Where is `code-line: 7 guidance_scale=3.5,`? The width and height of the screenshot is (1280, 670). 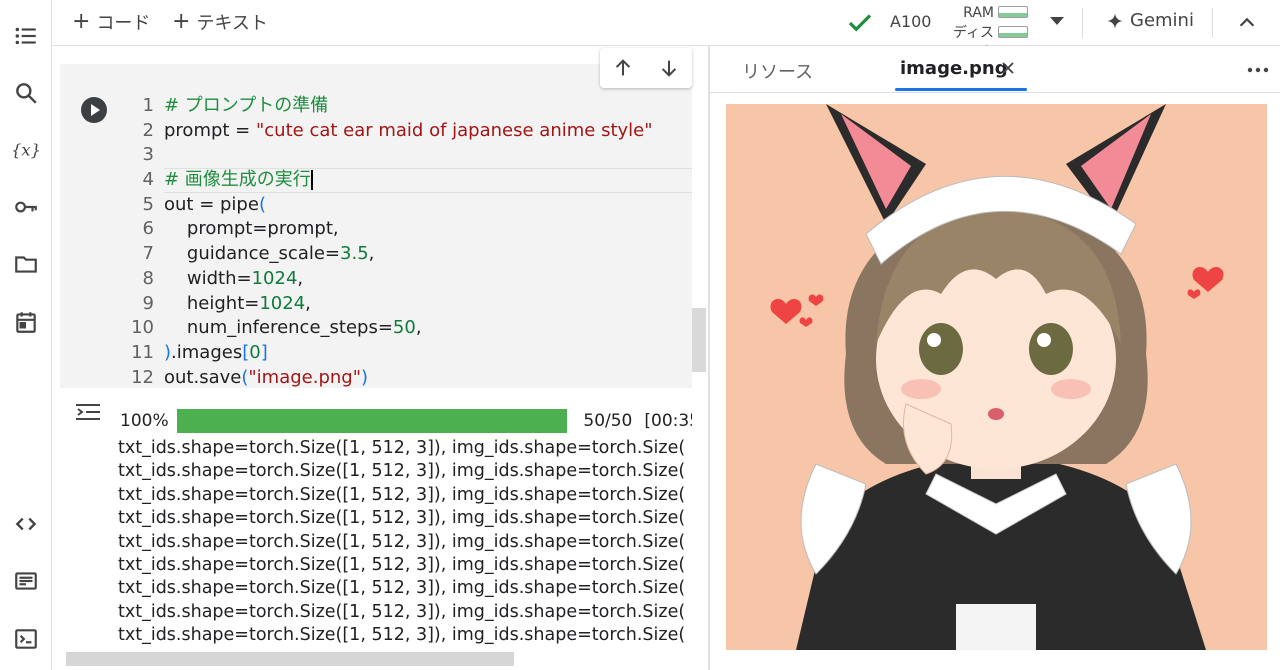
code-line: 7 guidance_scale=3.5, is located at coordinates (406, 254).